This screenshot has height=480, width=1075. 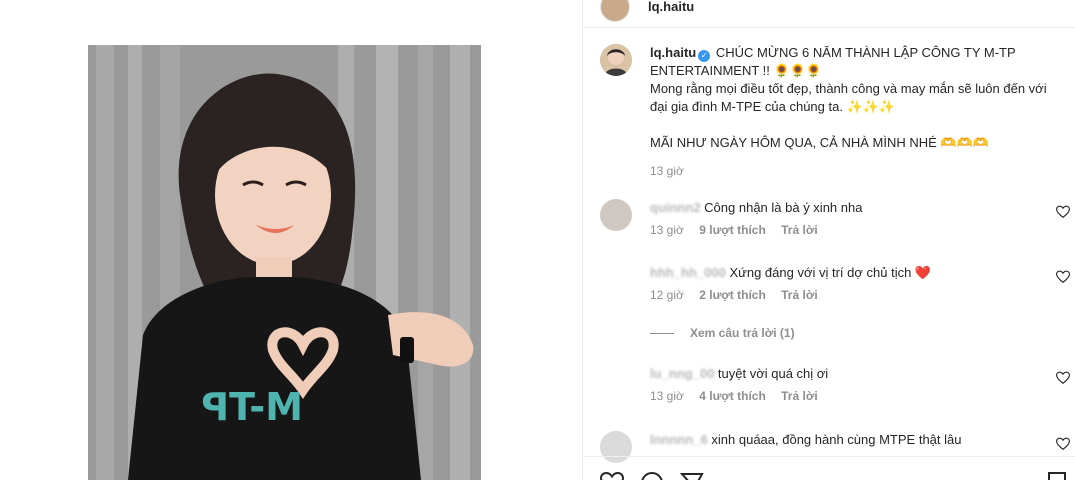 I want to click on caption-username: lq.haitu, so click(x=673, y=52).